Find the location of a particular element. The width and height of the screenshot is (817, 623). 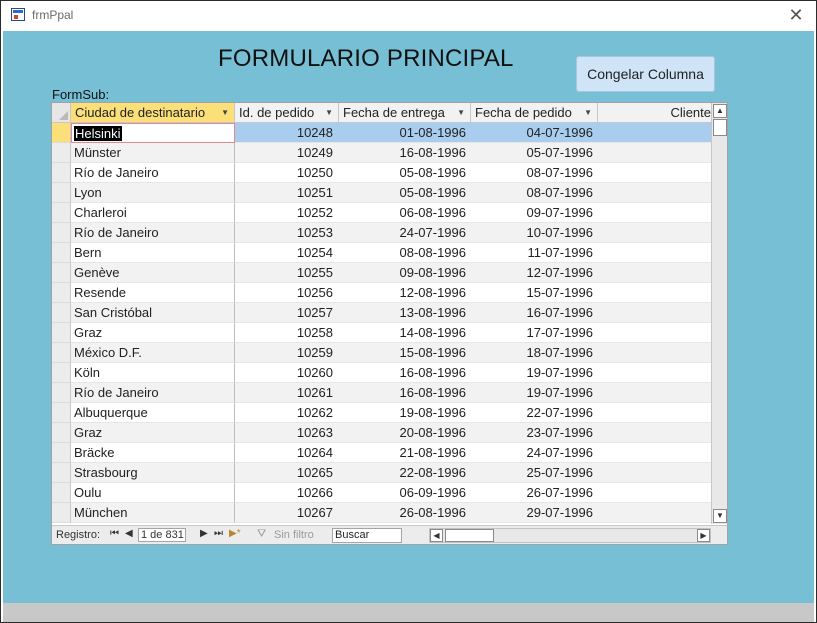

cell-order-id: 10267 is located at coordinates (287, 513).